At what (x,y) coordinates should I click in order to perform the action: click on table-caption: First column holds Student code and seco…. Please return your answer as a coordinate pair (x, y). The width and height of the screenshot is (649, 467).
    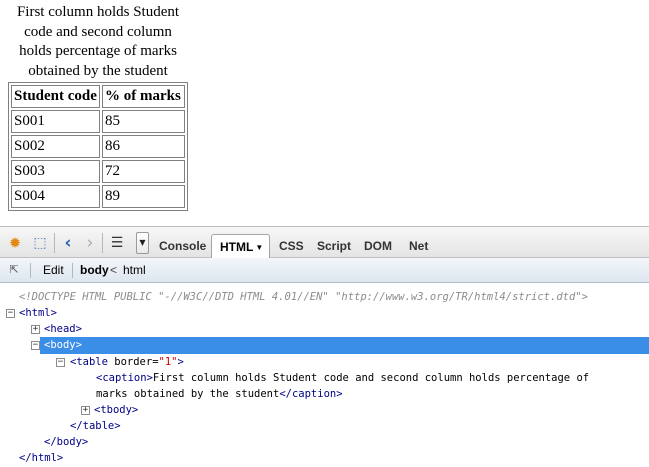
    Looking at the image, I should click on (98, 41).